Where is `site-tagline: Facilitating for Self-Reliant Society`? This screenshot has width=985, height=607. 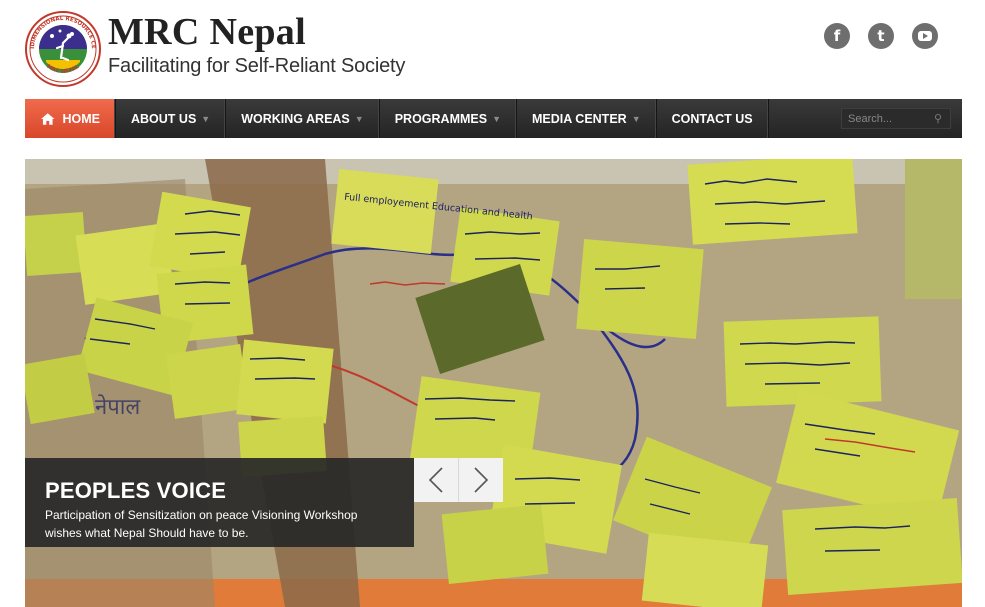
site-tagline: Facilitating for Self-Reliant Society is located at coordinates (257, 66).